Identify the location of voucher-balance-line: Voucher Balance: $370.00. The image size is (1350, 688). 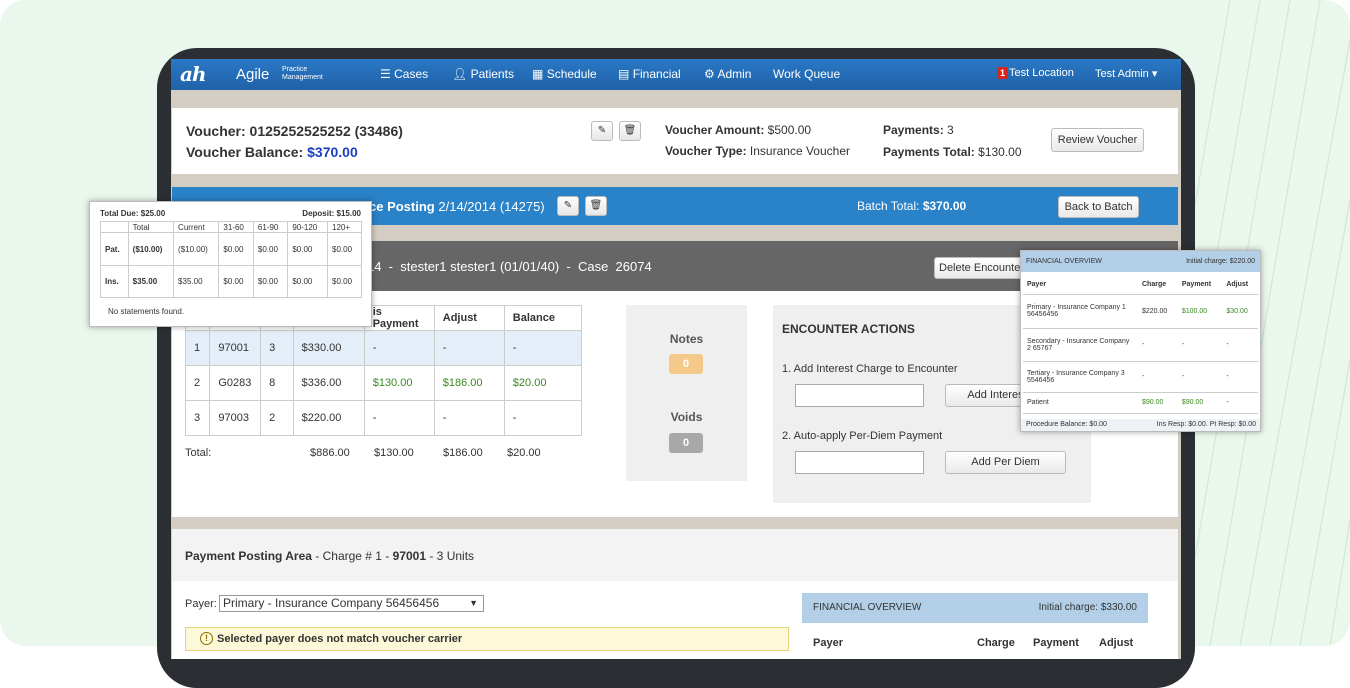
(272, 152).